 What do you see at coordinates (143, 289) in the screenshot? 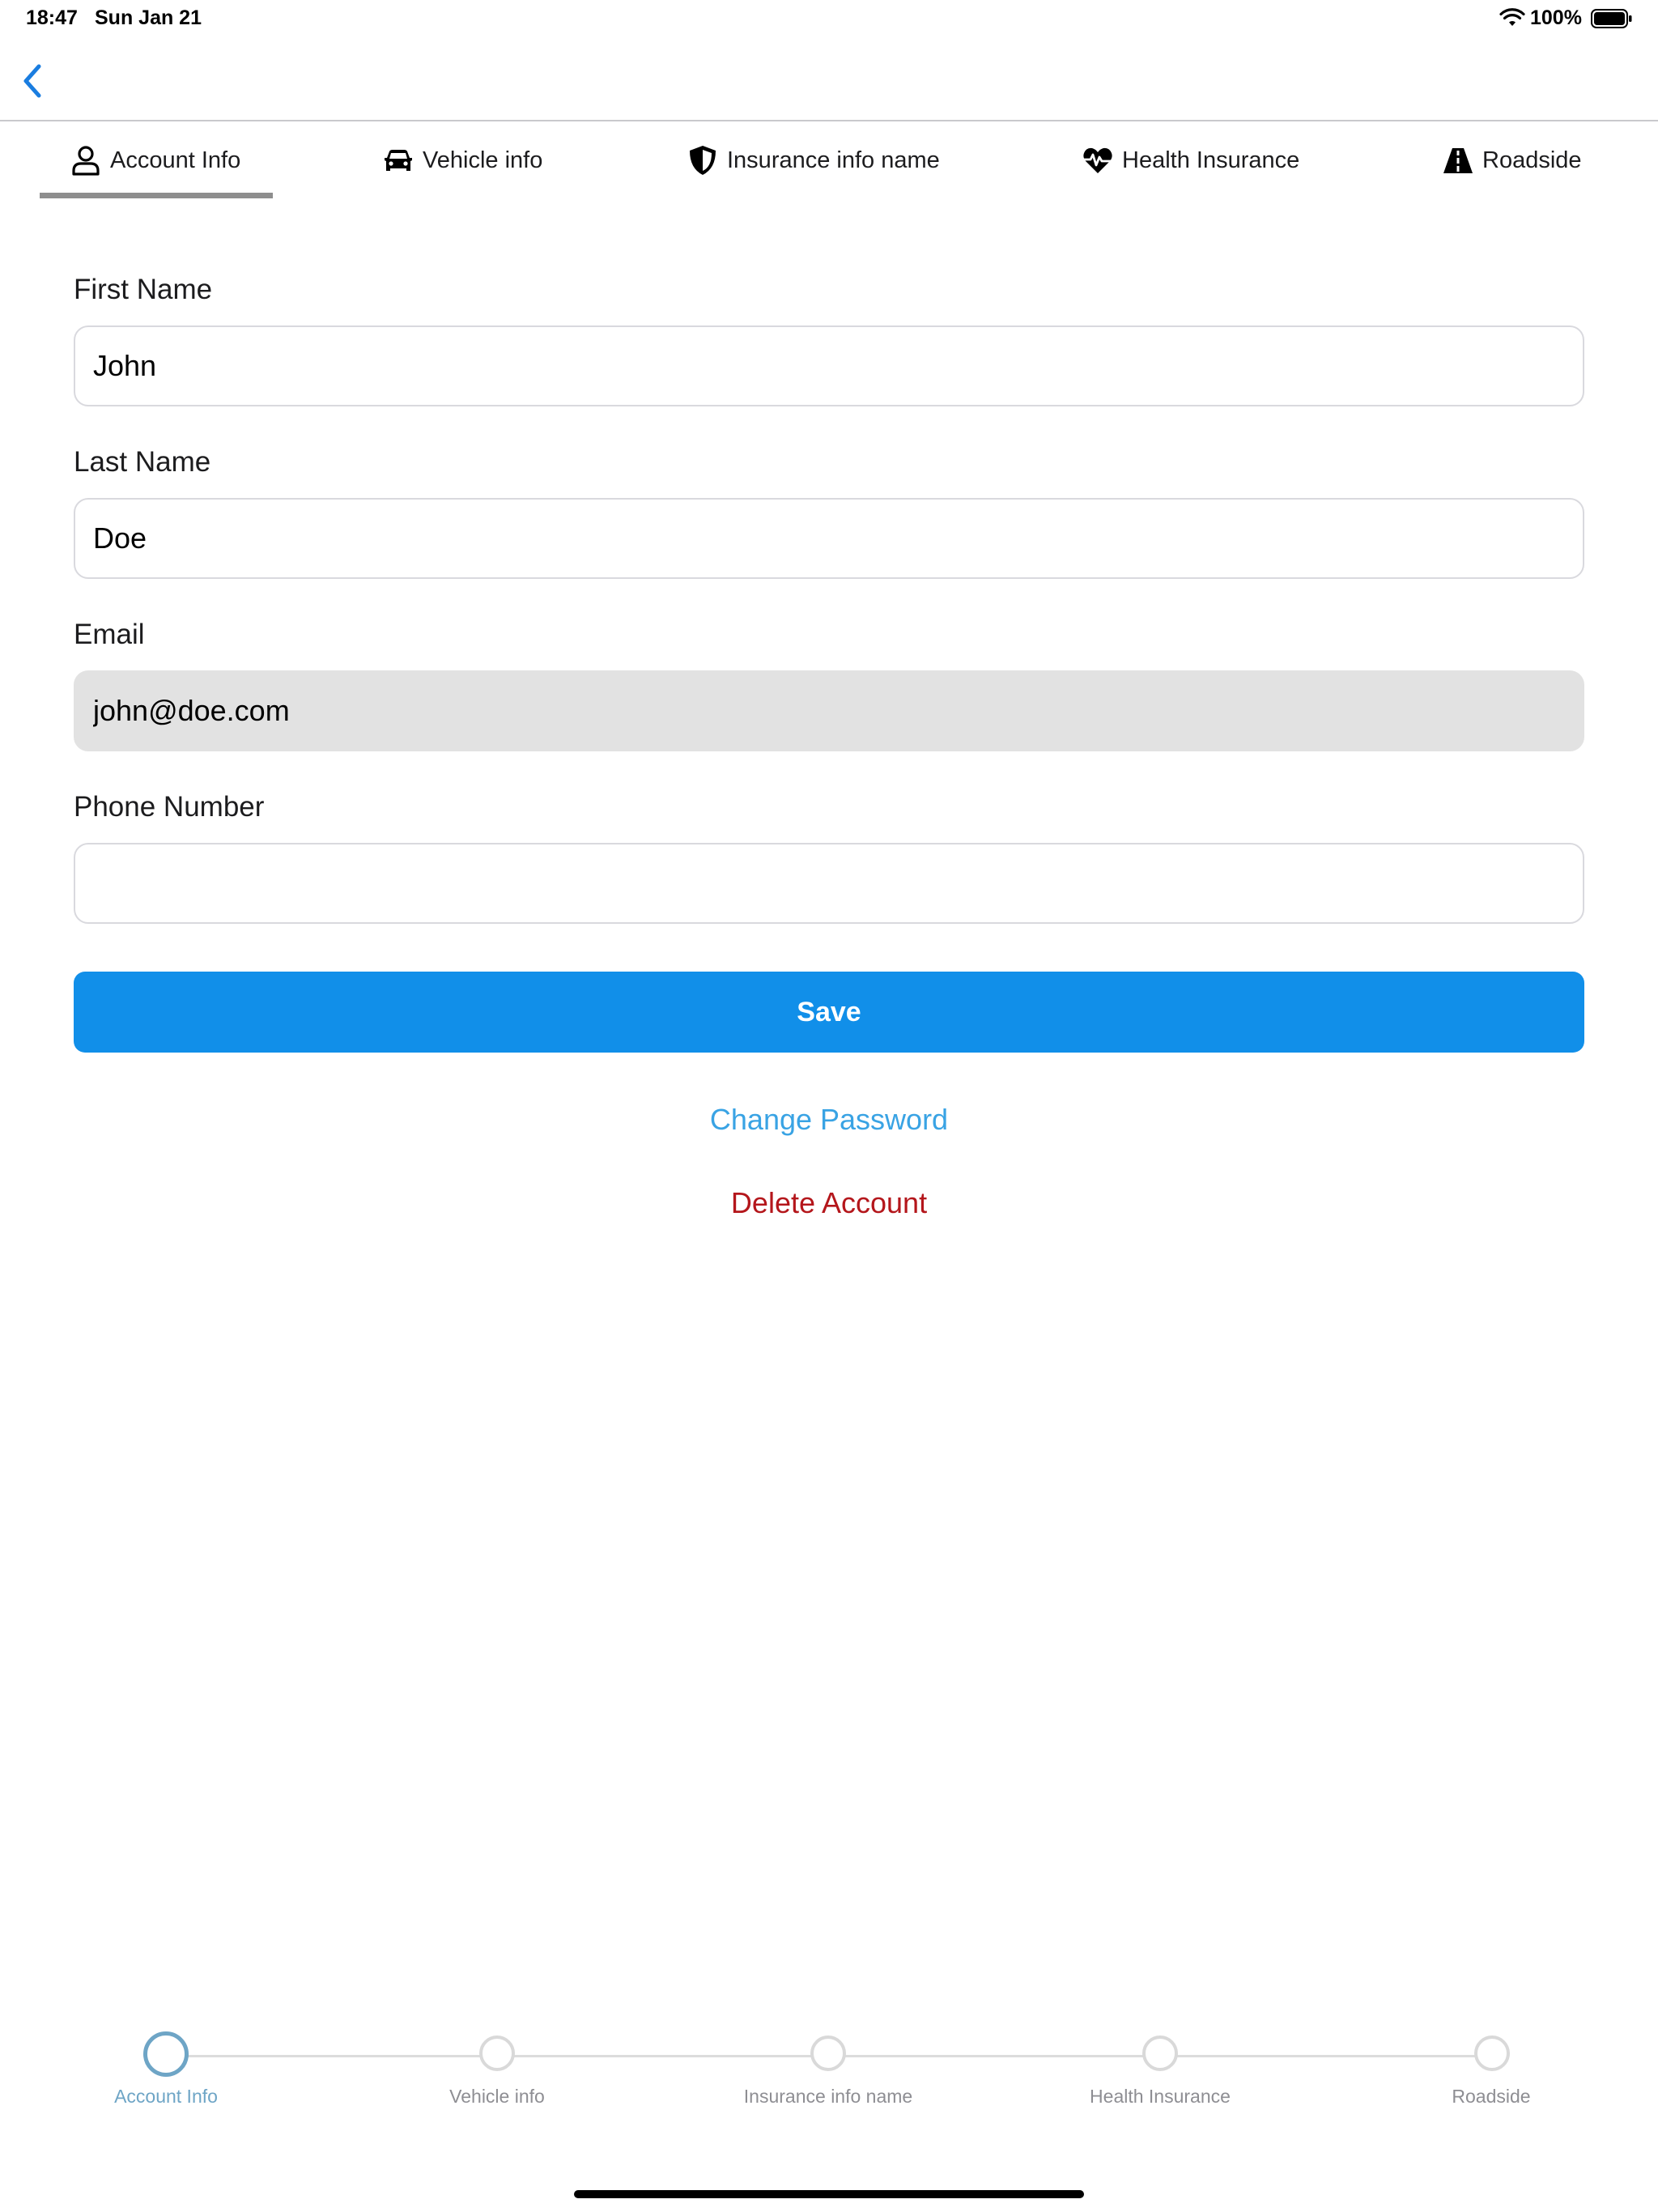
I see `first-name-label: First Name` at bounding box center [143, 289].